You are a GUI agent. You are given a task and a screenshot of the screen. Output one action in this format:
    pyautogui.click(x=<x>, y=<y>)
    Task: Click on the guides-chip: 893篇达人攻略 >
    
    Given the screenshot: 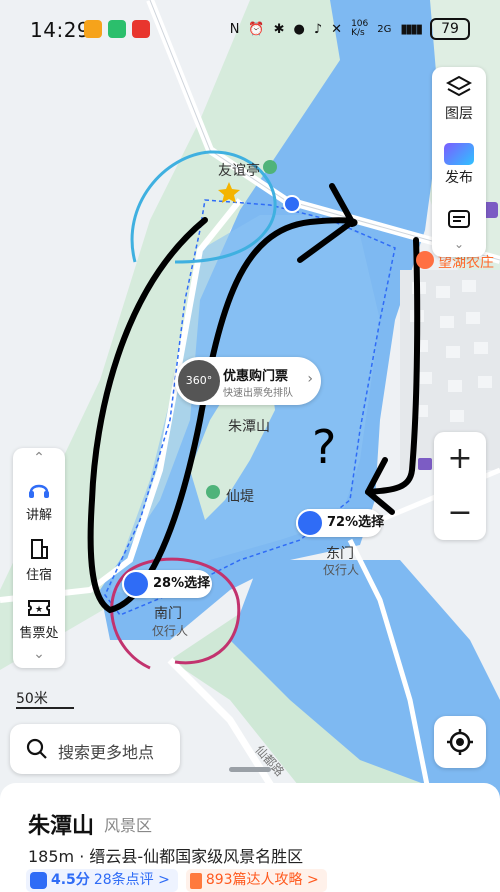 What is the action you would take?
    pyautogui.click(x=256, y=880)
    